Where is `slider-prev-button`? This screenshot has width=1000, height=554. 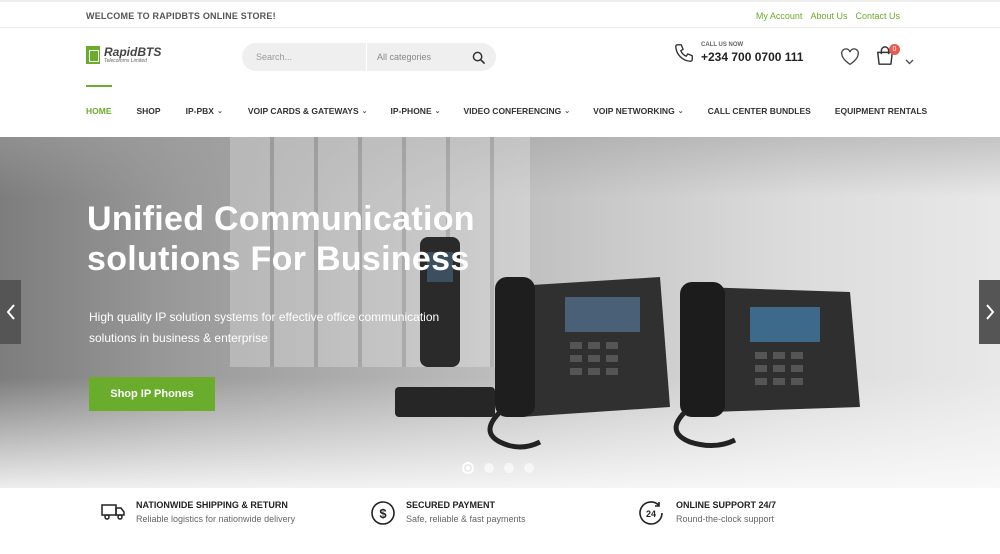
slider-prev-button is located at coordinates (10, 312).